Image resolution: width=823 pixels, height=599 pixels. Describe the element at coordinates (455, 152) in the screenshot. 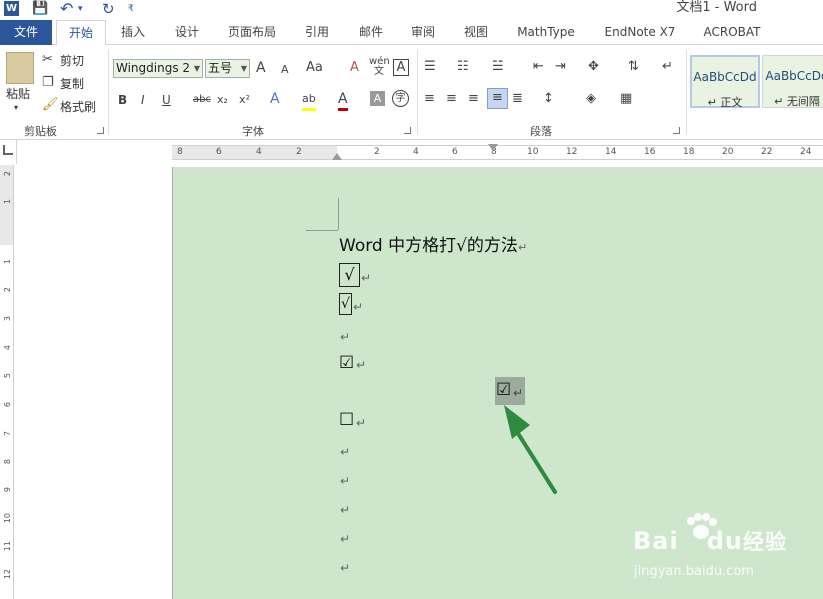

I see `ruler-number: 6` at that location.